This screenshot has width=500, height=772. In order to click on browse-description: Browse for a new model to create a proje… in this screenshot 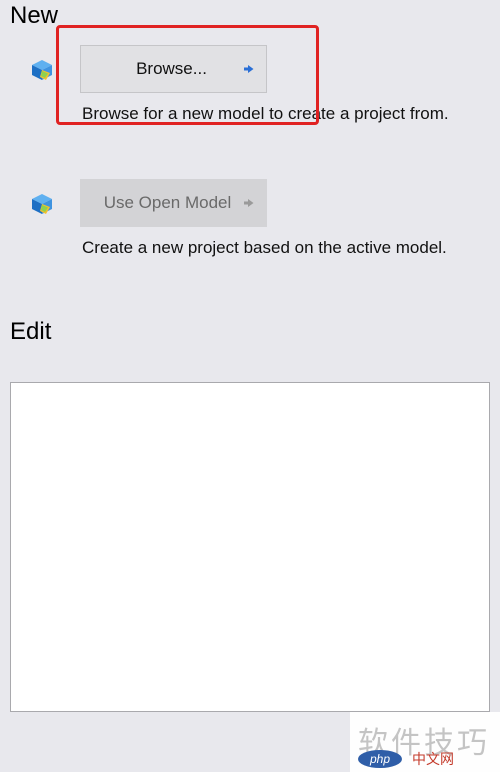, I will do `click(265, 113)`.